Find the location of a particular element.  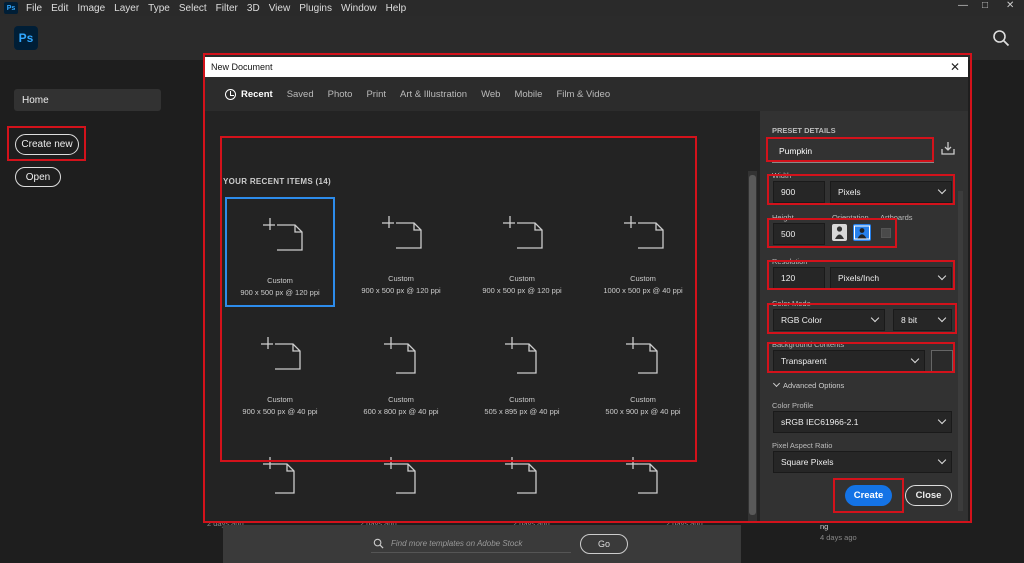

width-unit-select: Pixels is located at coordinates (891, 192).